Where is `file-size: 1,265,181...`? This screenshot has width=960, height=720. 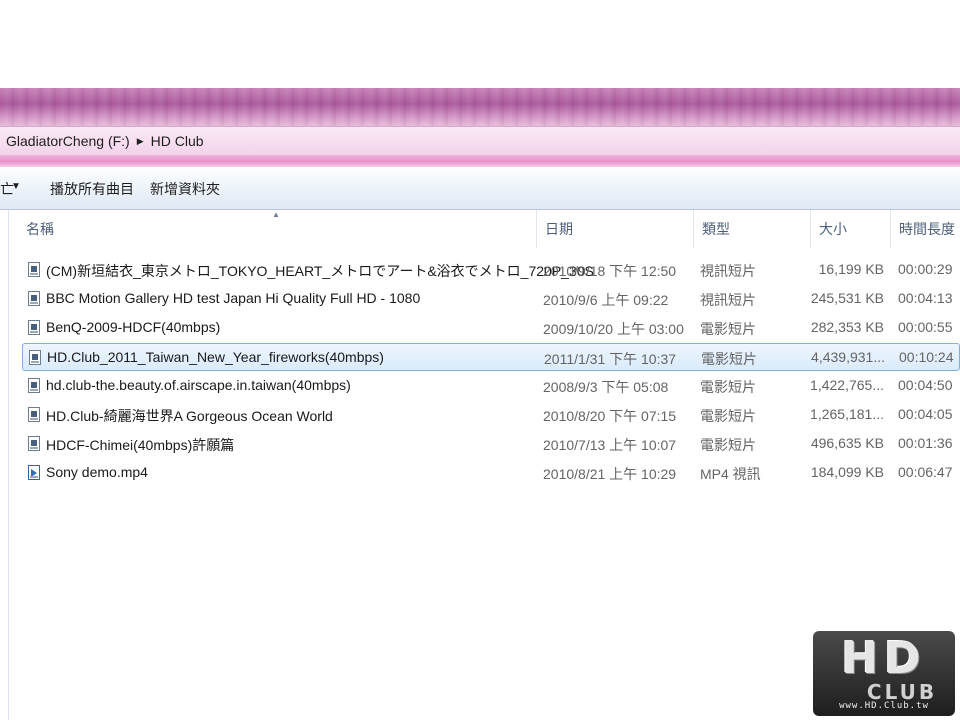
file-size: 1,265,181... is located at coordinates (847, 414).